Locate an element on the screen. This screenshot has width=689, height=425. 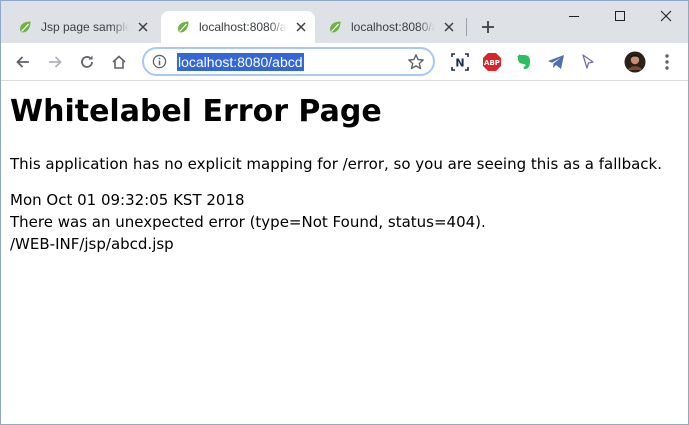
tab-separator is located at coordinates (466, 27).